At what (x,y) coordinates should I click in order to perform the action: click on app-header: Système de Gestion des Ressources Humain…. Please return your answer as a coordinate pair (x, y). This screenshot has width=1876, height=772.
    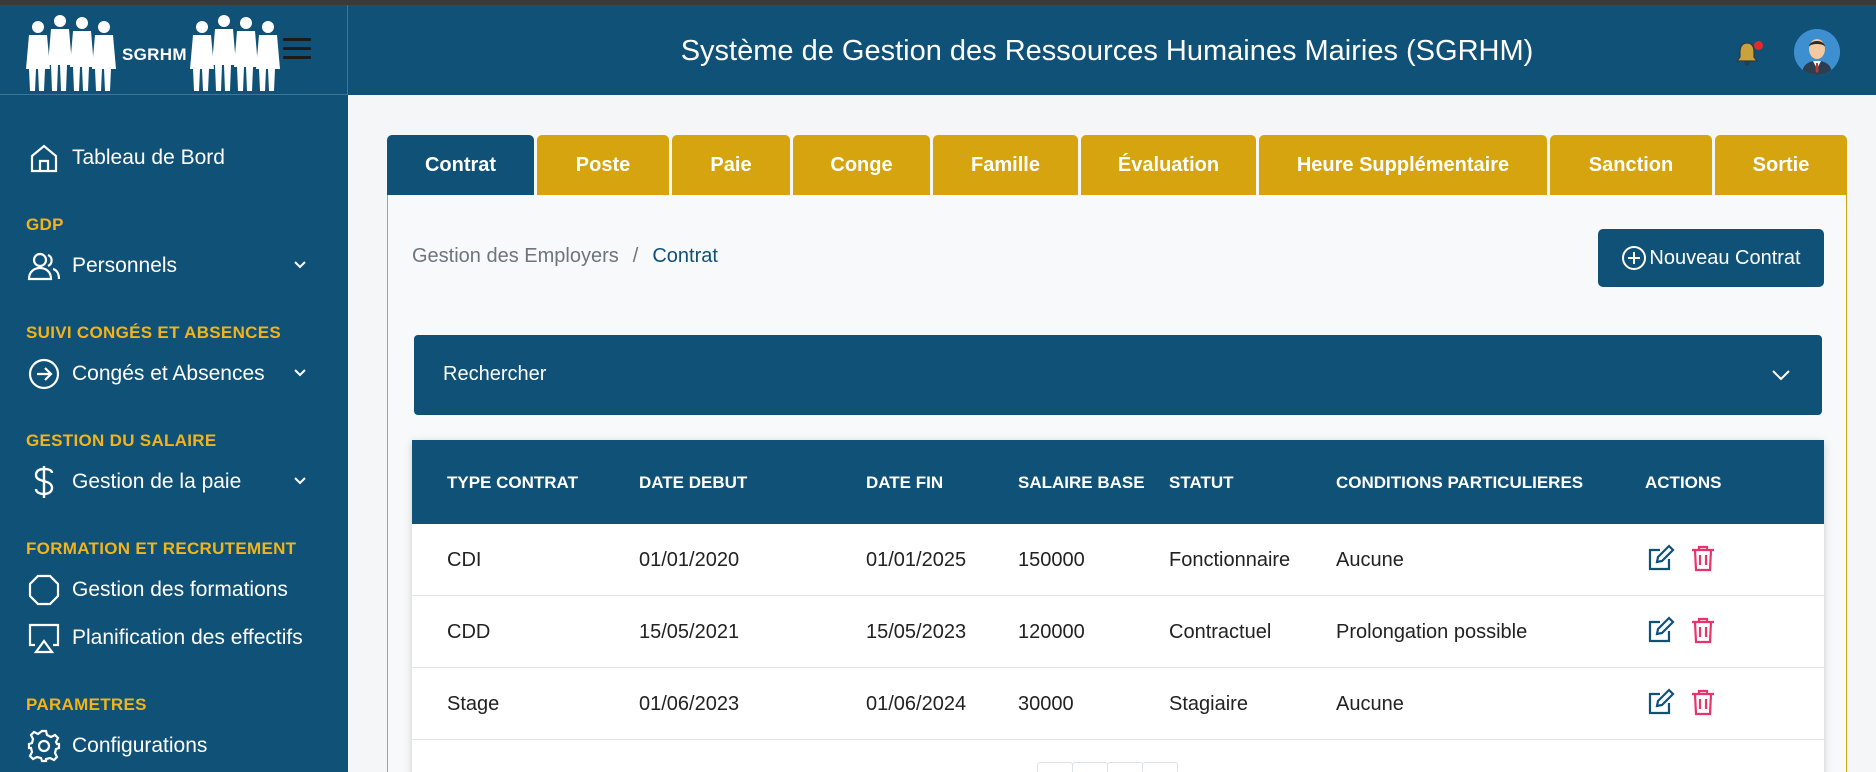
    Looking at the image, I should click on (1112, 50).